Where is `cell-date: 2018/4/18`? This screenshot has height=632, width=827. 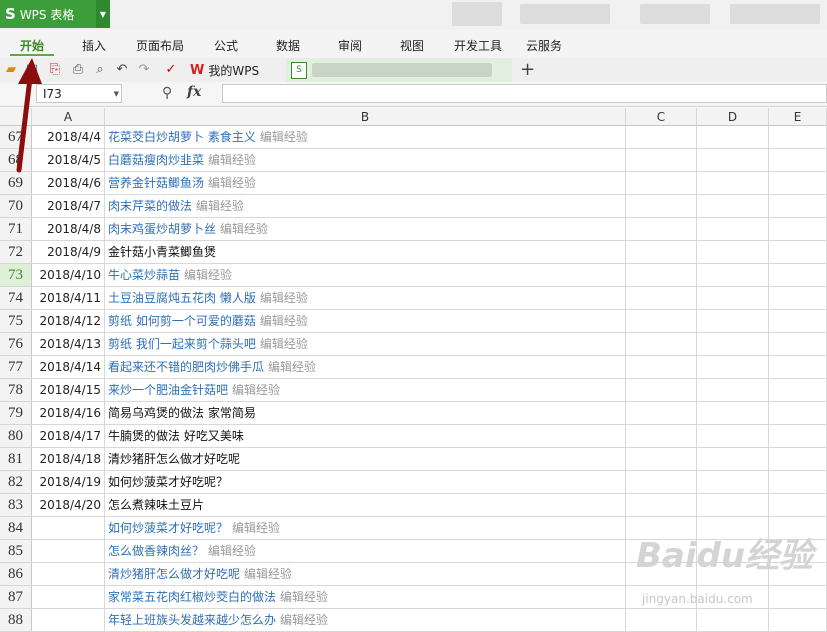 cell-date: 2018/4/18 is located at coordinates (68, 459).